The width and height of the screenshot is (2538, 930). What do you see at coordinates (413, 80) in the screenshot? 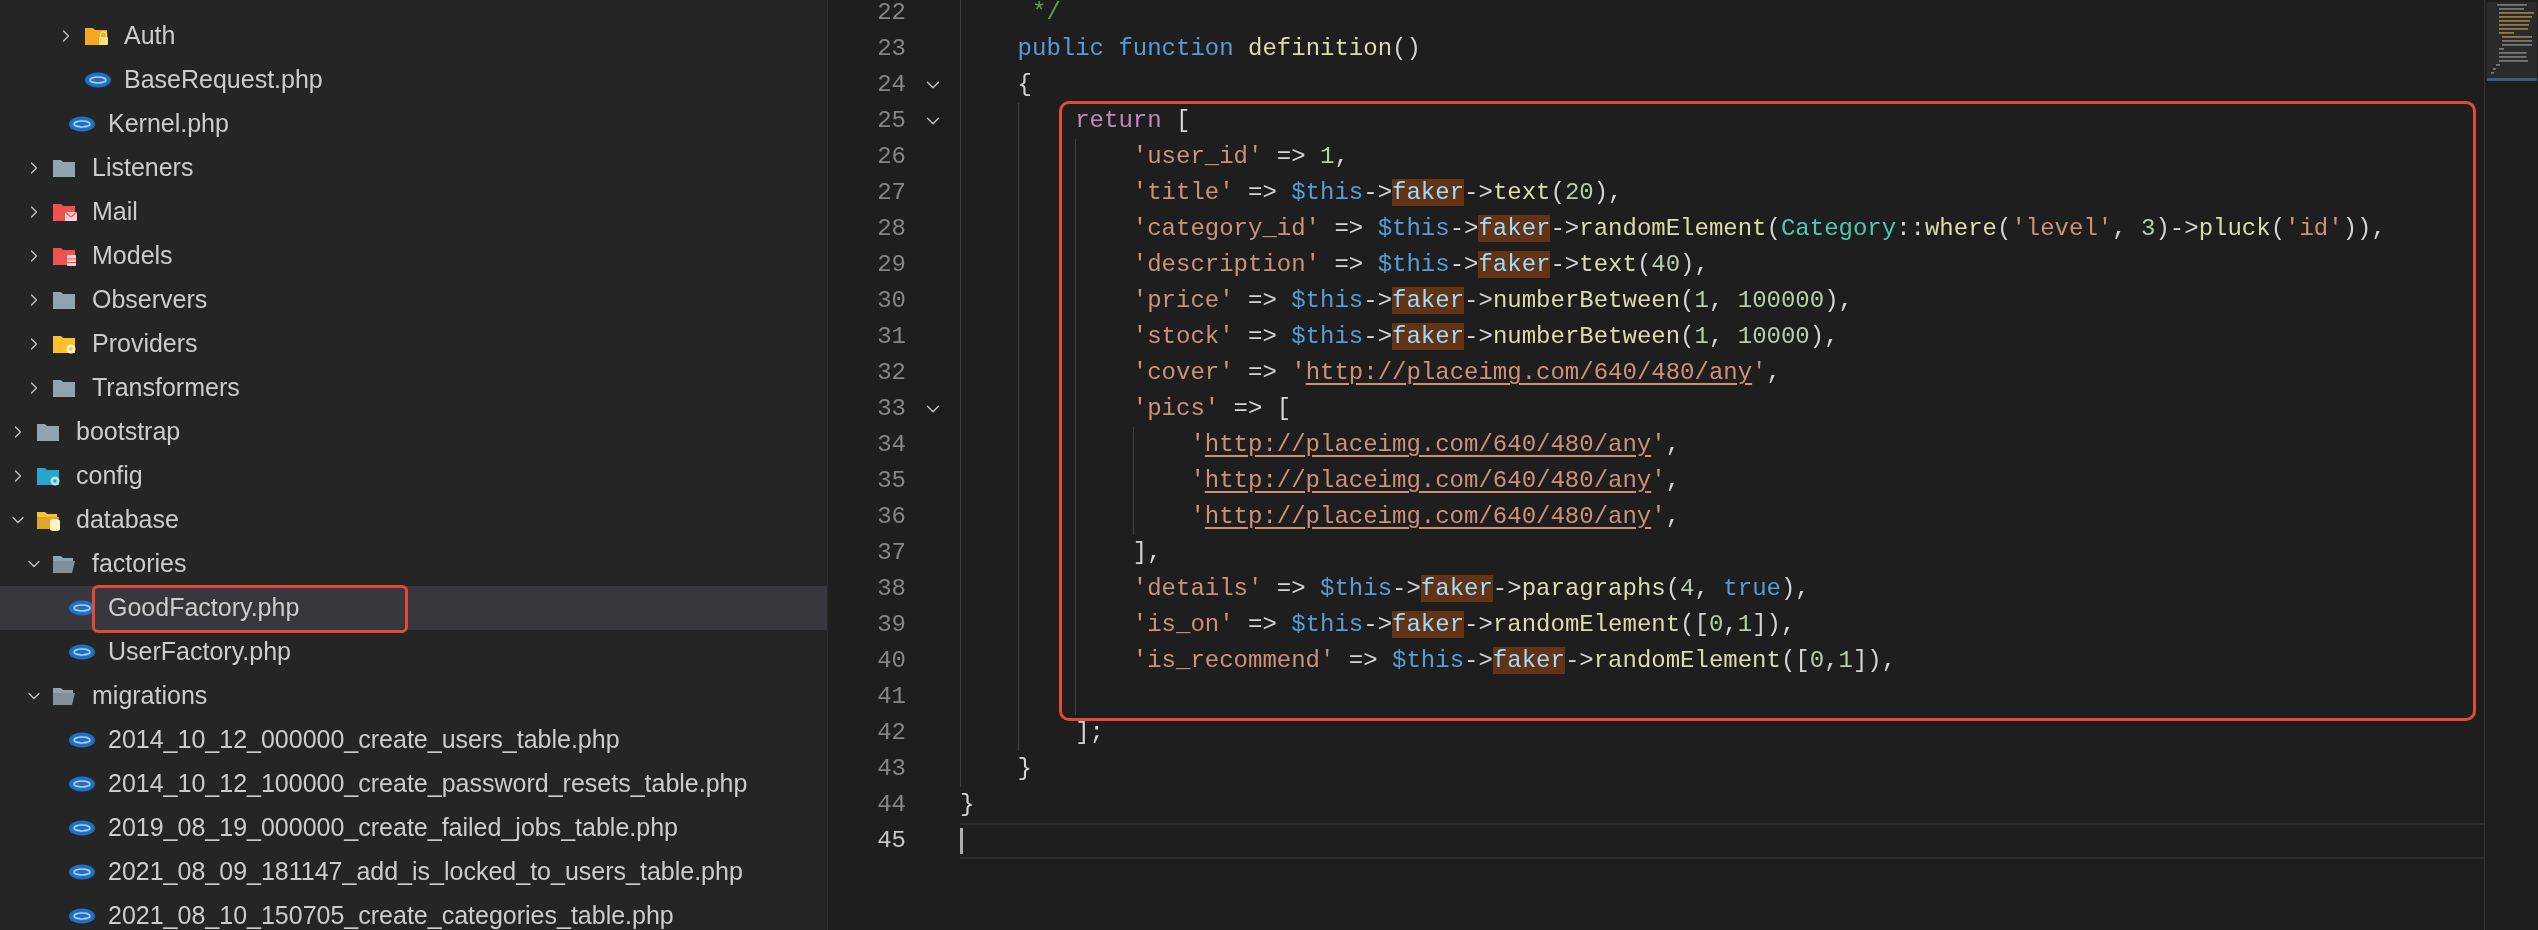
I see `file-item: BaseRequest.php` at bounding box center [413, 80].